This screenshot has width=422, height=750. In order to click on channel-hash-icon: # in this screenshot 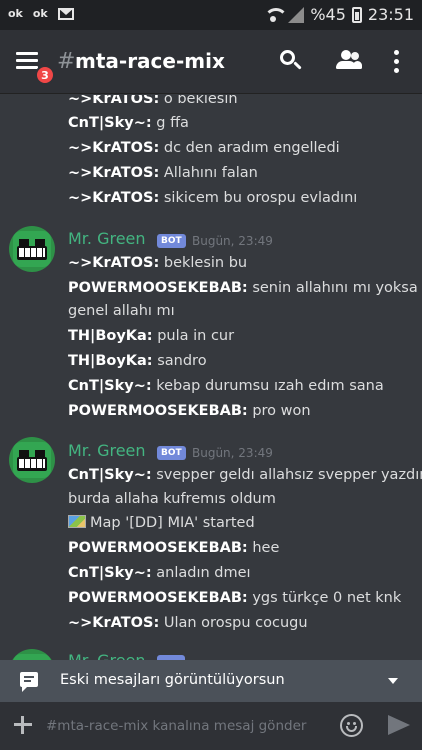, I will do `click(66, 61)`.